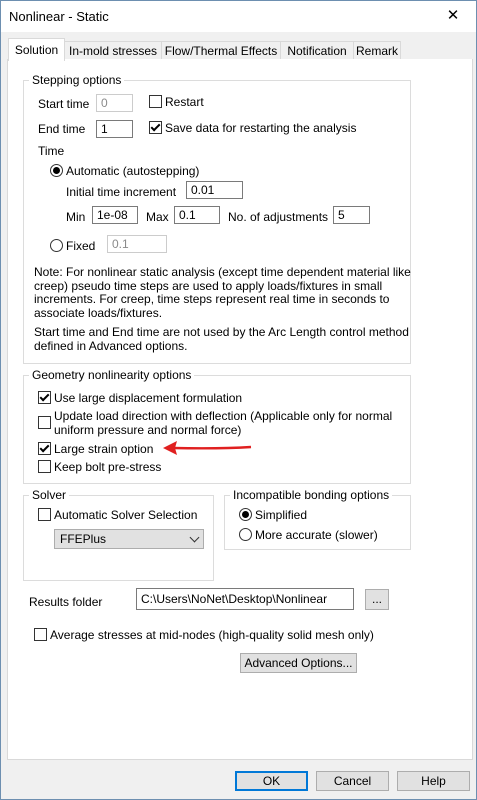 The width and height of the screenshot is (477, 800). What do you see at coordinates (352, 781) in the screenshot?
I see `cancel-button: Cancel` at bounding box center [352, 781].